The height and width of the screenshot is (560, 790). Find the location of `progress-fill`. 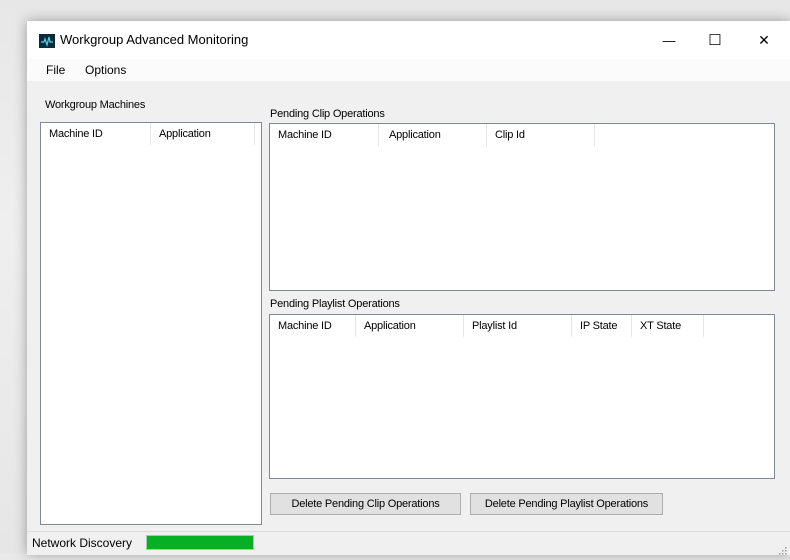

progress-fill is located at coordinates (200, 542).